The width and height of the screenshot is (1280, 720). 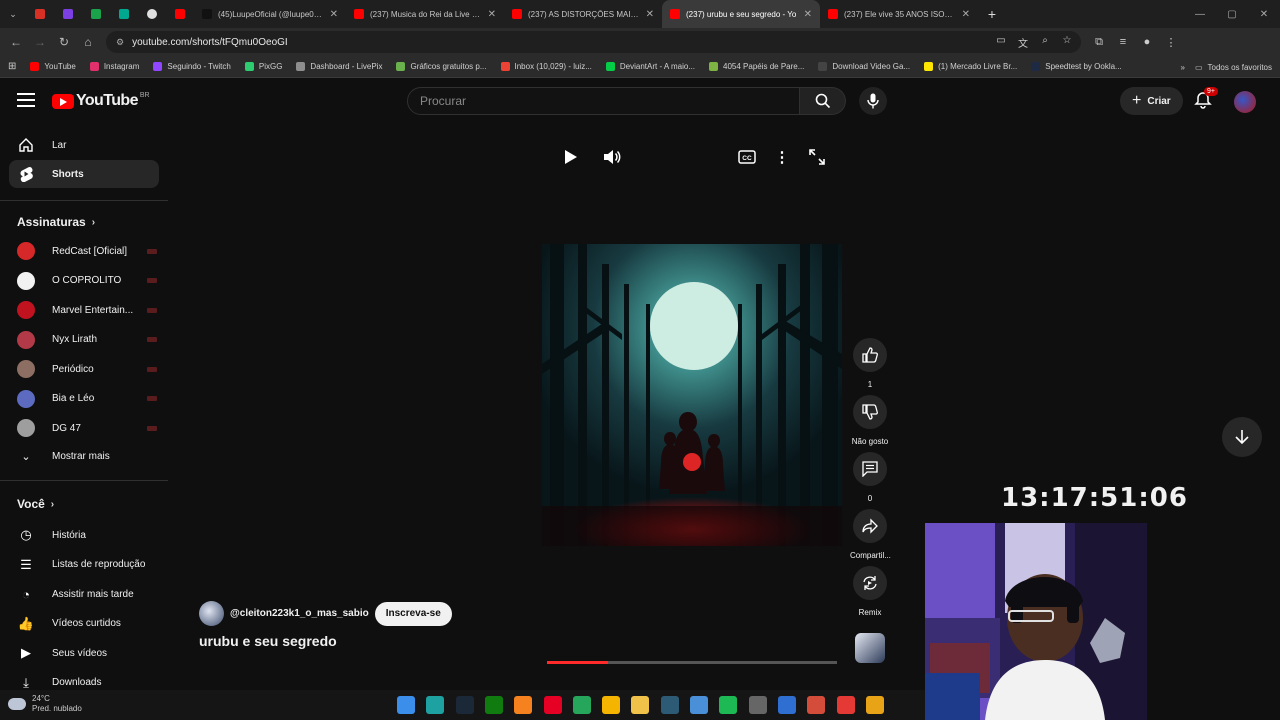 I want to click on more-options-button: ⋮, so click(x=782, y=157).